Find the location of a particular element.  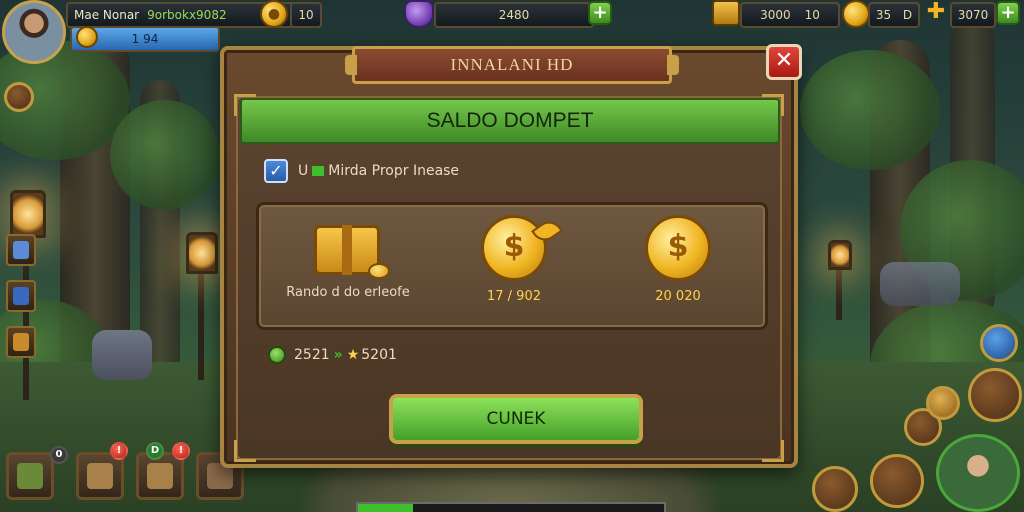

balance-value-secondary: 5201 is located at coordinates (379, 355).